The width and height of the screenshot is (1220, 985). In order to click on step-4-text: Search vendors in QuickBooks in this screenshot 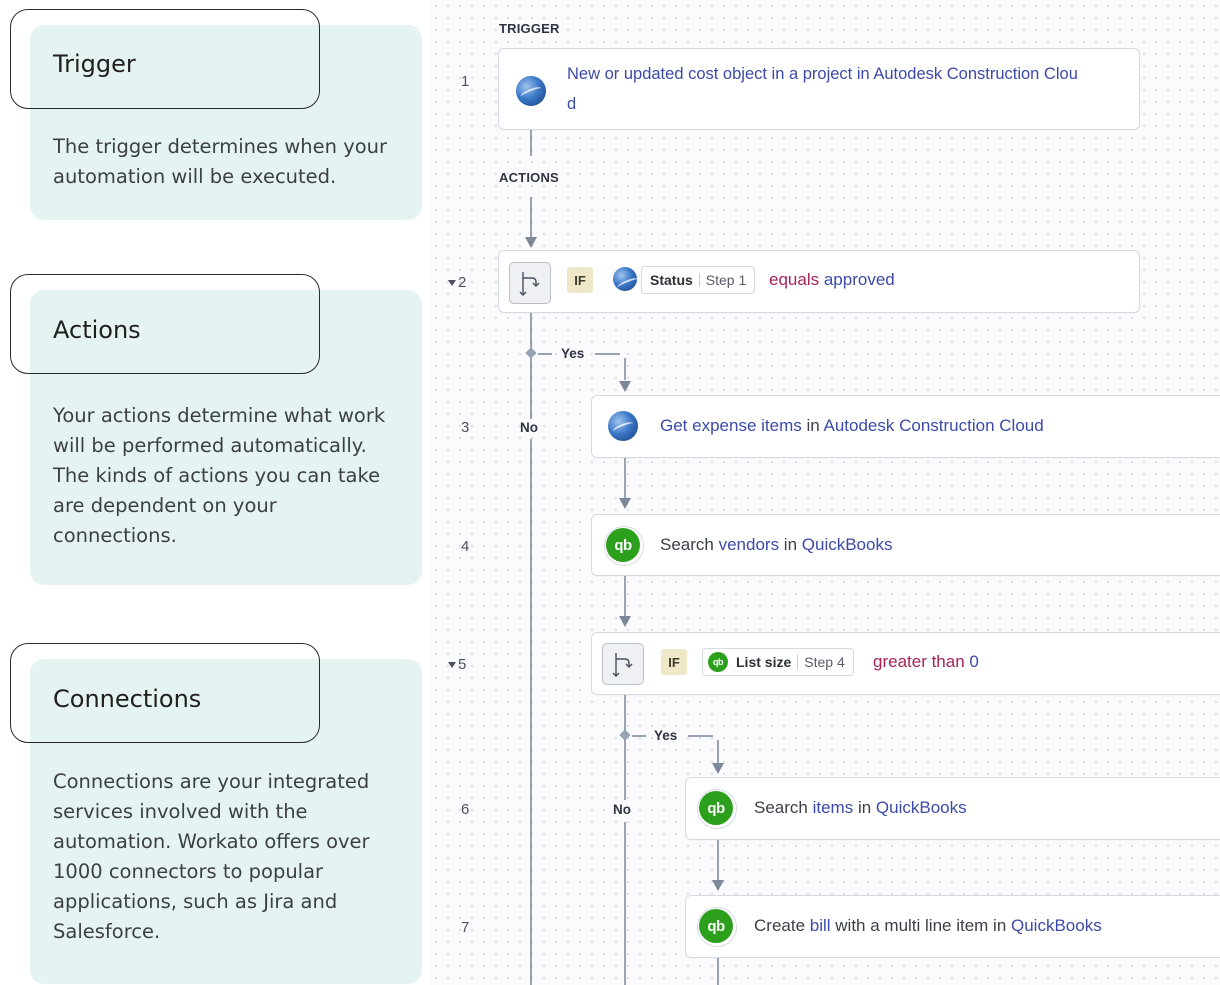, I will do `click(776, 545)`.